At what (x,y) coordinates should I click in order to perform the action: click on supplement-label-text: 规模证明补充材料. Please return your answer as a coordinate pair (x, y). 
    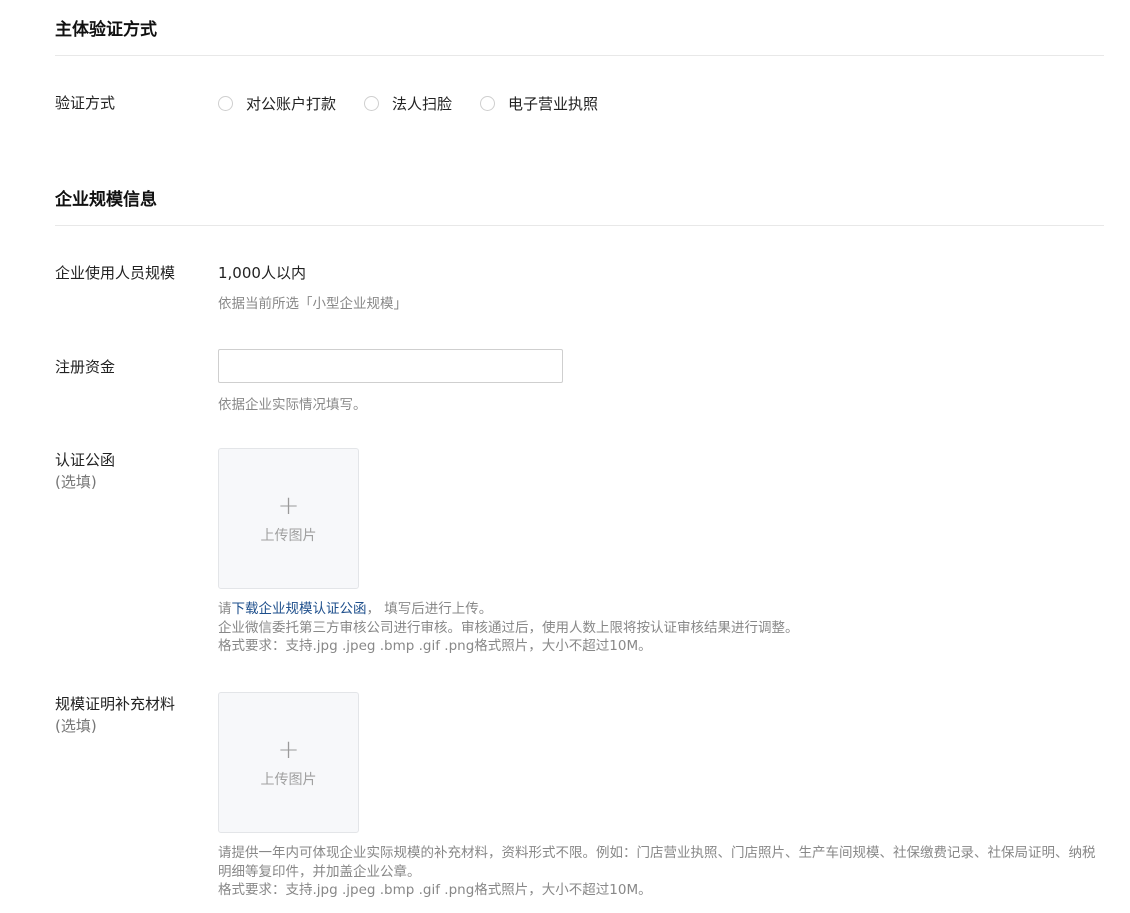
    Looking at the image, I should click on (115, 704).